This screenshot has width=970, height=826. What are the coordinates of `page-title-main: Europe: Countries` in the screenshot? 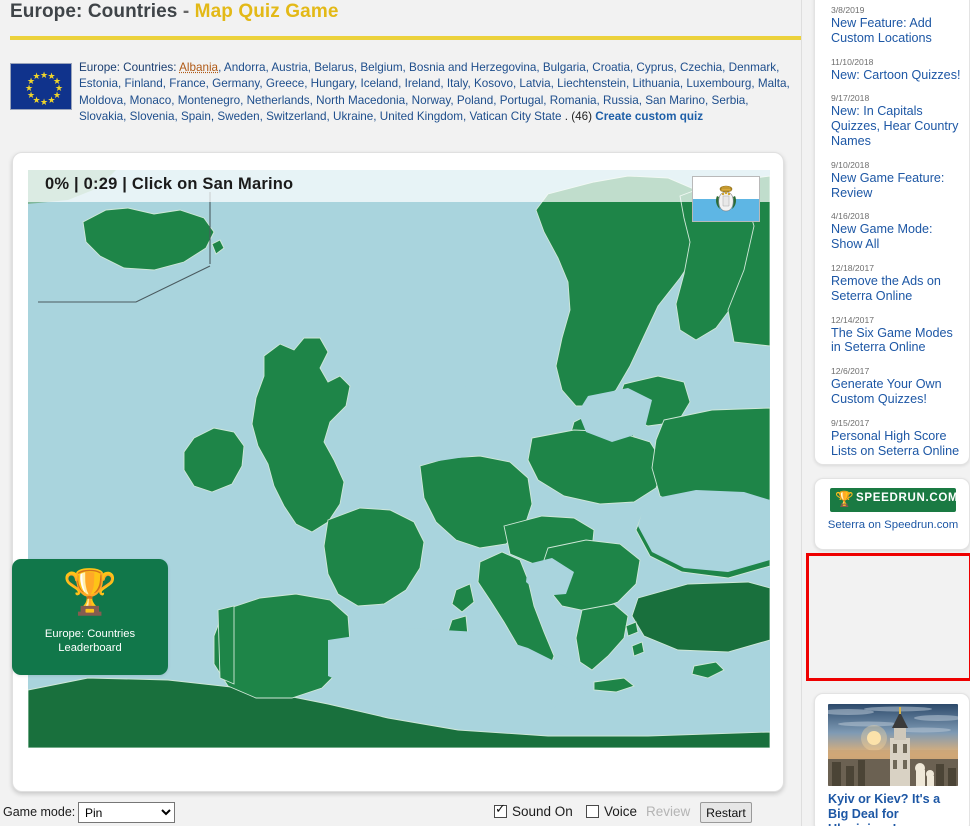 It's located at (94, 11).